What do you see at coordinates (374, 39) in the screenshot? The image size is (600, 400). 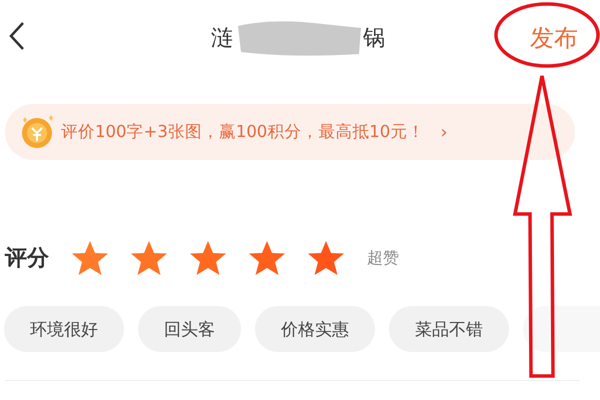 I see `title-text: 锅` at bounding box center [374, 39].